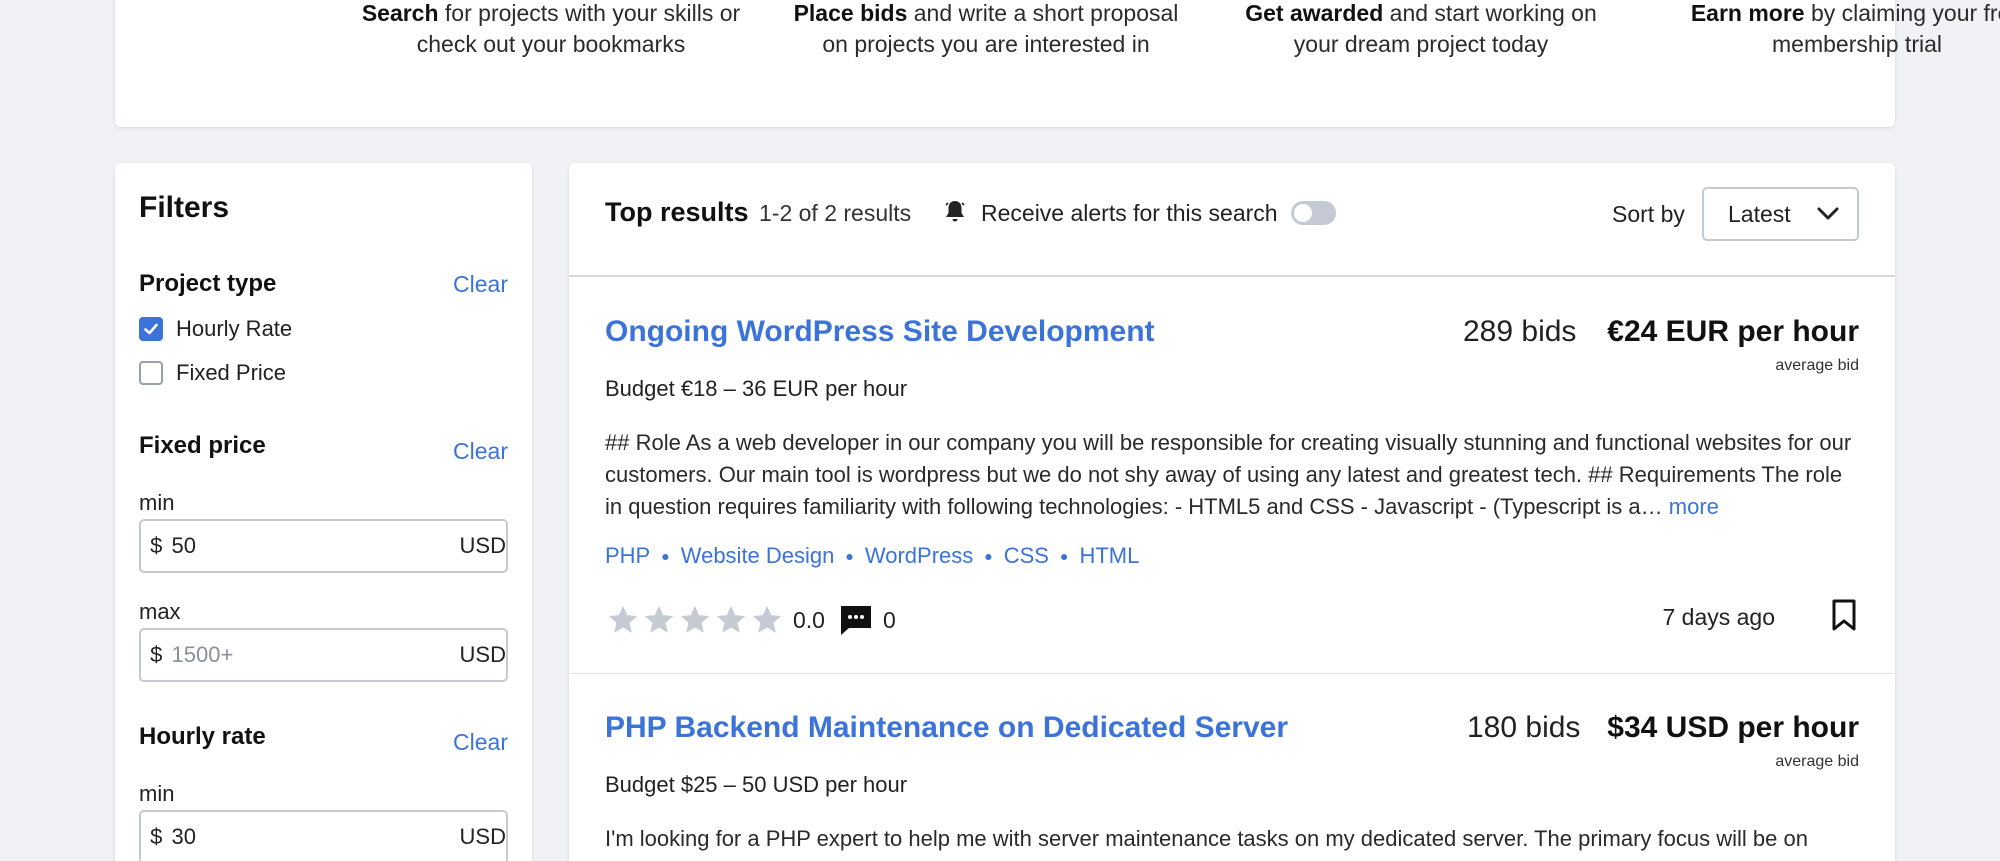  I want to click on filters-title: Filters, so click(184, 207).